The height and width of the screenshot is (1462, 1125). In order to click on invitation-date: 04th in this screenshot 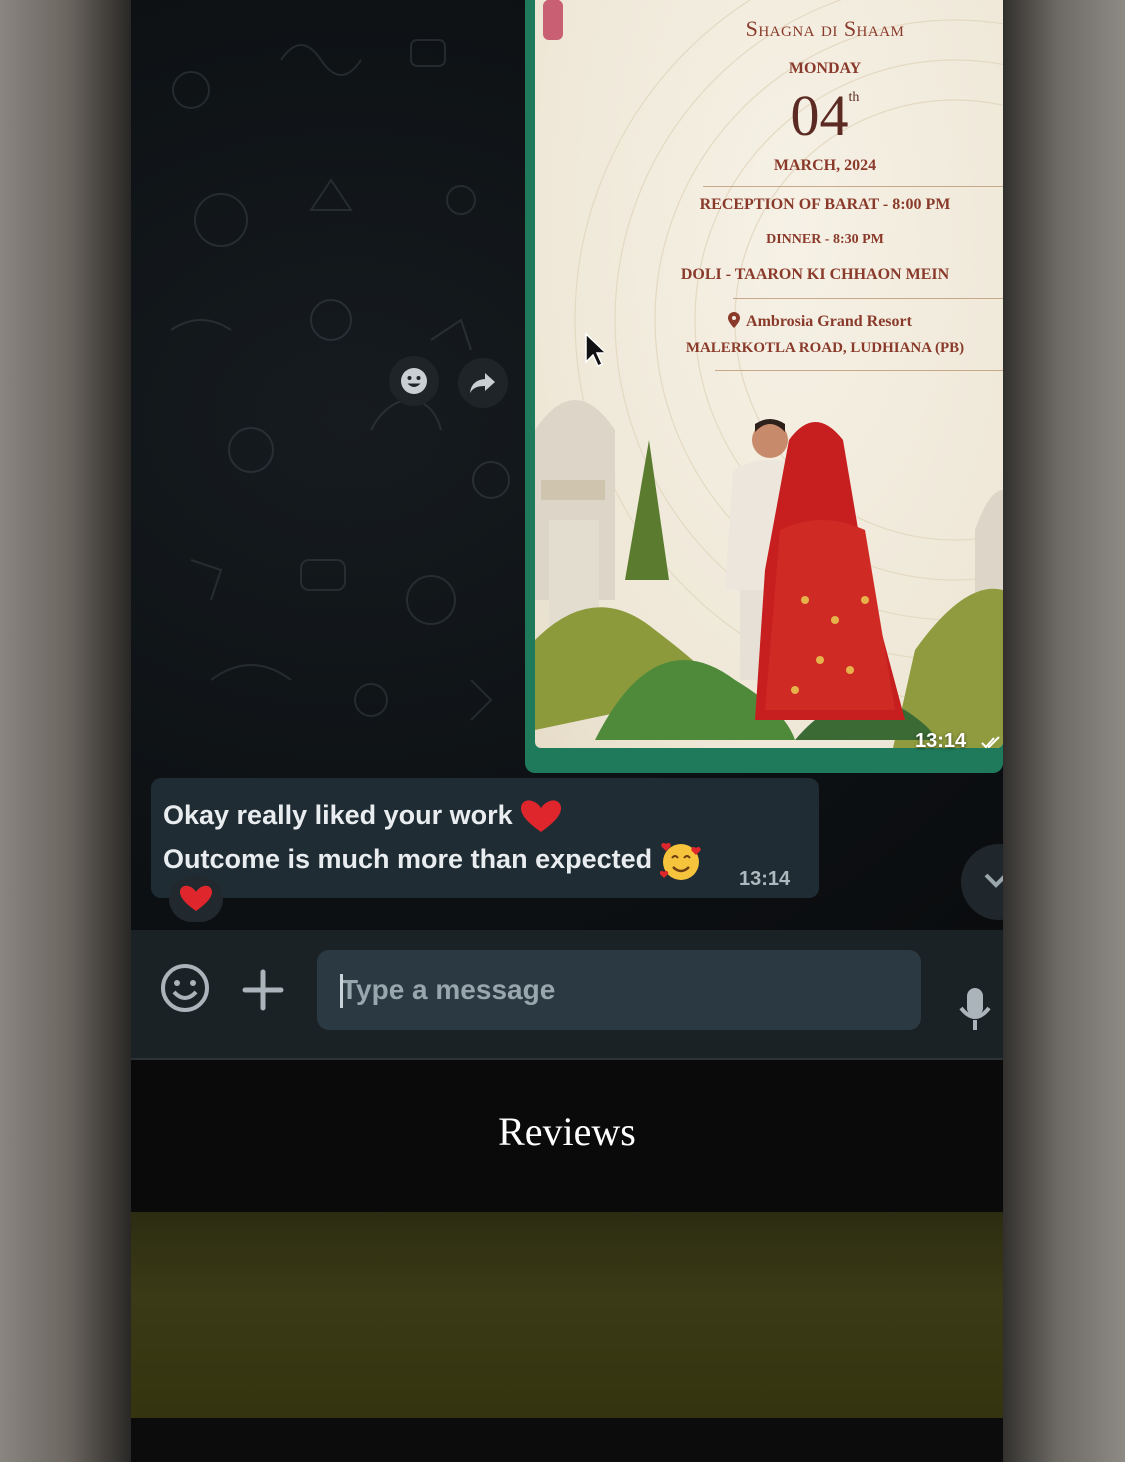, I will do `click(799, 115)`.